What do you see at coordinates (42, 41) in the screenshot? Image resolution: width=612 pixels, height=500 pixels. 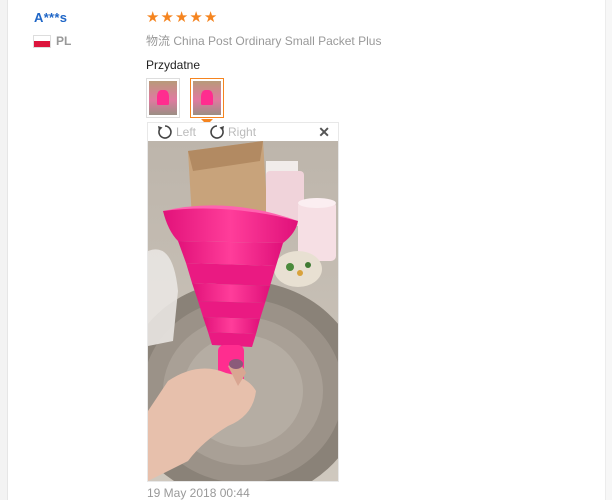 I see `poland-flag-icon` at bounding box center [42, 41].